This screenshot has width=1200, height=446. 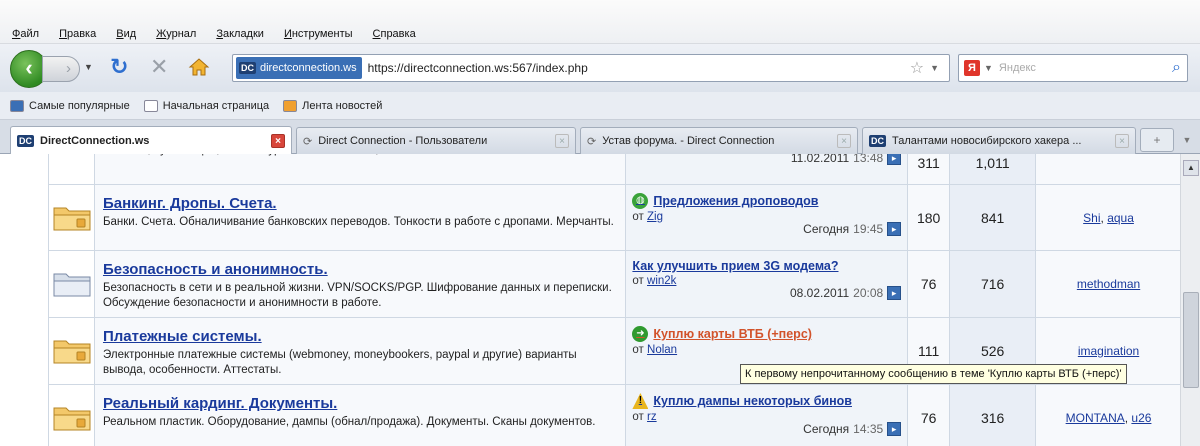 I want to click on menu-item: Закладки, so click(x=240, y=34).